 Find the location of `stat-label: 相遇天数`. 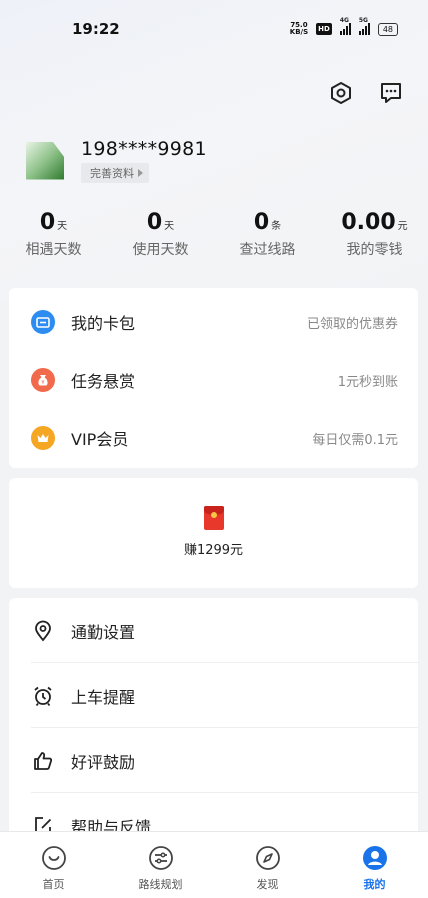

stat-label: 相遇天数 is located at coordinates (53, 250).